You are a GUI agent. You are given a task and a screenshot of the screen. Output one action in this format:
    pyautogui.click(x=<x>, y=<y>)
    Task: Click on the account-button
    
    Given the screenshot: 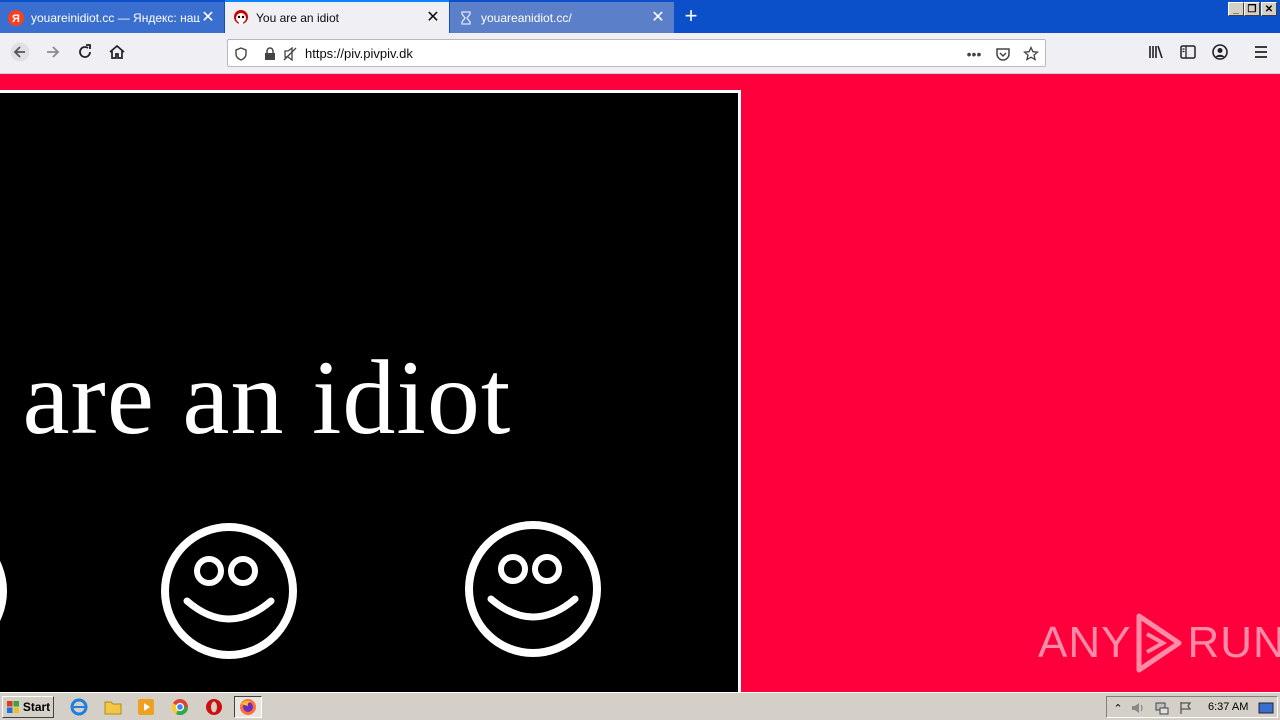 What is the action you would take?
    pyautogui.click(x=1220, y=52)
    